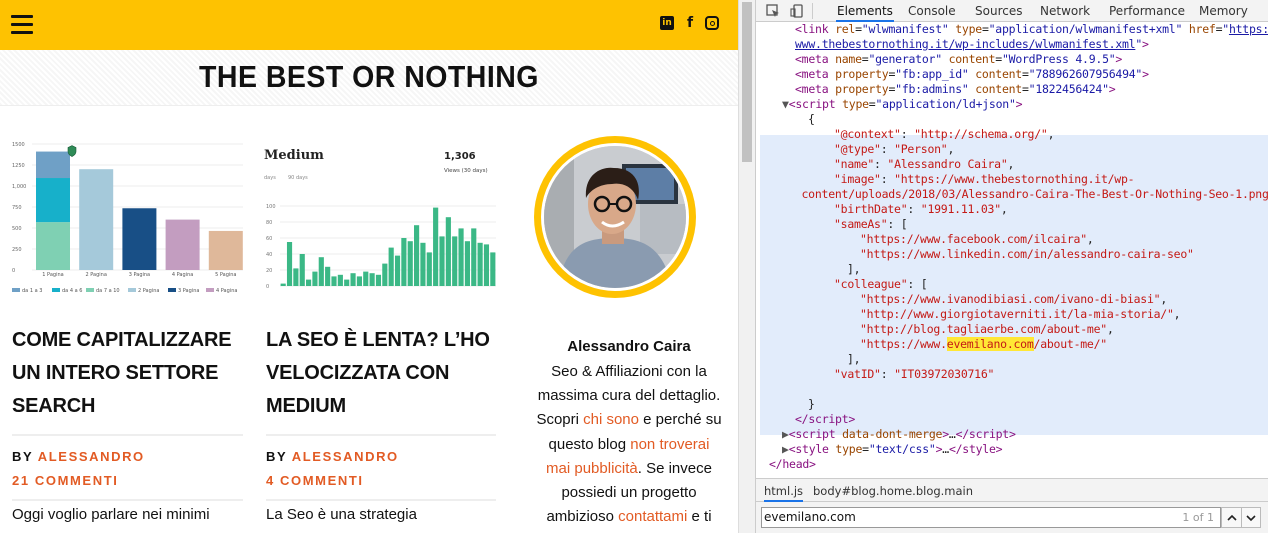 Image resolution: width=1268 pixels, height=533 pixels. Describe the element at coordinates (560, 420) in the screenshot. I see `bio-text: Scopri` at that location.